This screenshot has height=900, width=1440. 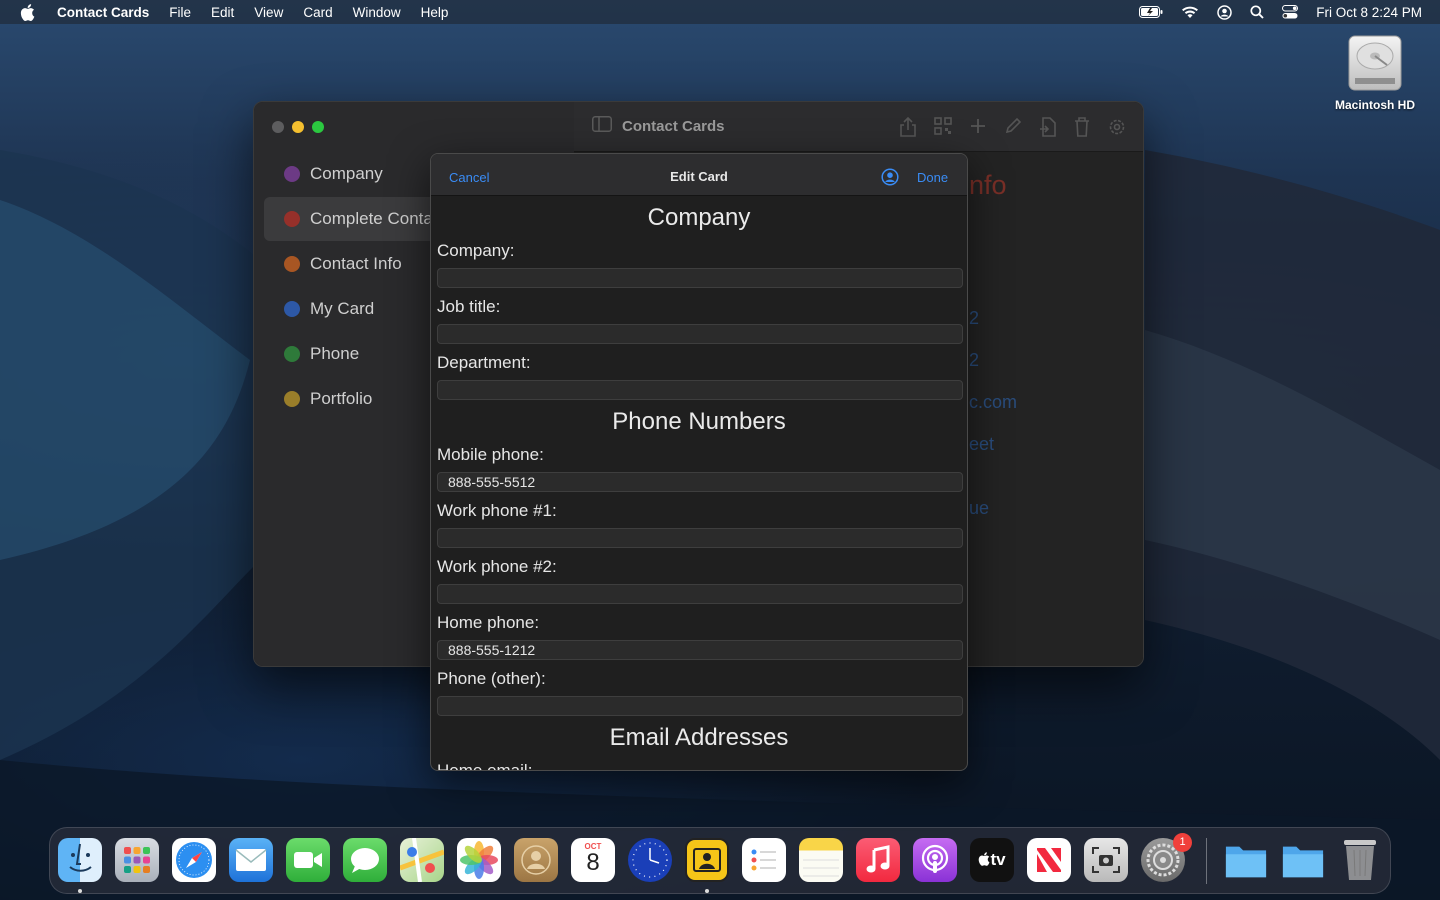 What do you see at coordinates (1190, 12) in the screenshot?
I see `wifi-icon` at bounding box center [1190, 12].